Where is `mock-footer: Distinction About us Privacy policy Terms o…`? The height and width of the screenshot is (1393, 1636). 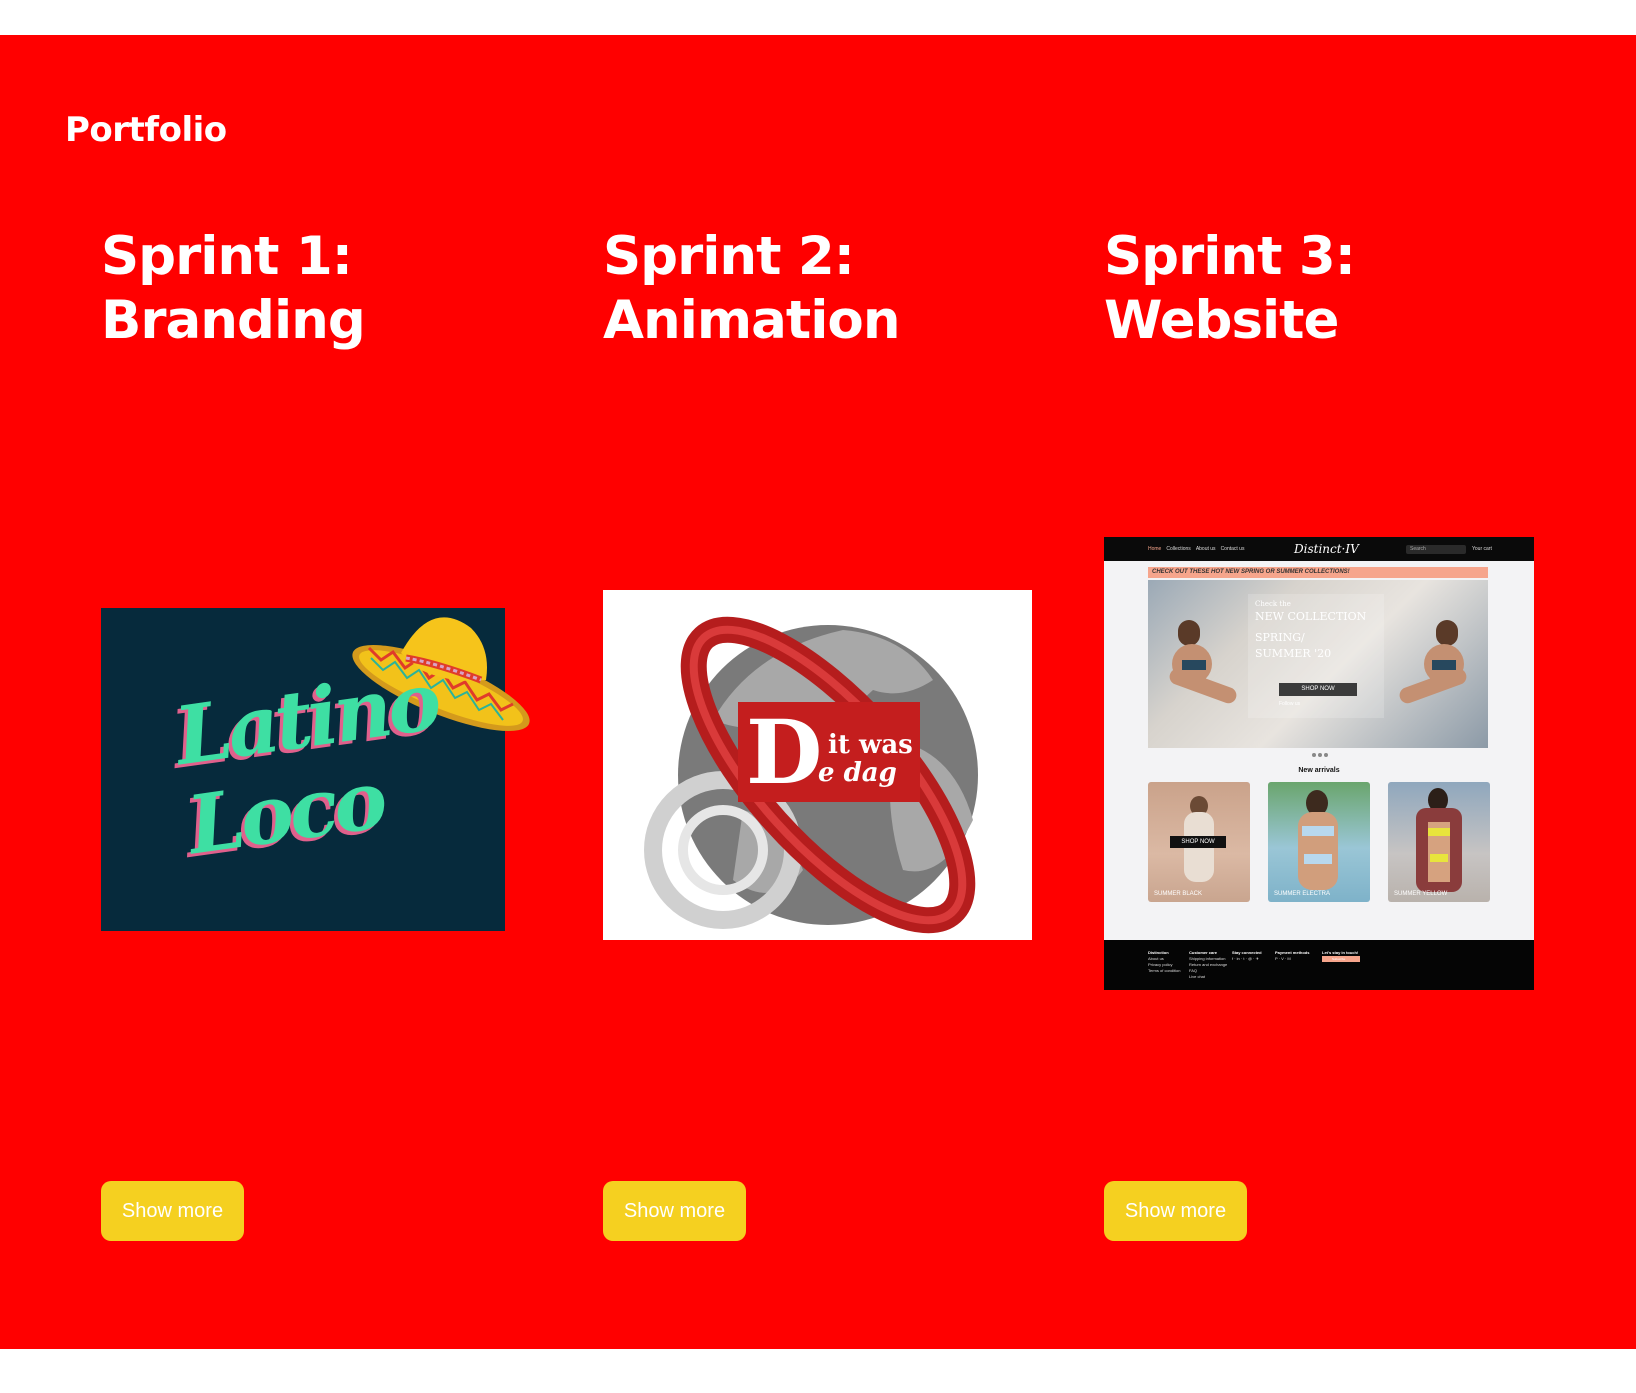
mock-footer: Distinction About us Privacy policy Terms o… is located at coordinates (1319, 965).